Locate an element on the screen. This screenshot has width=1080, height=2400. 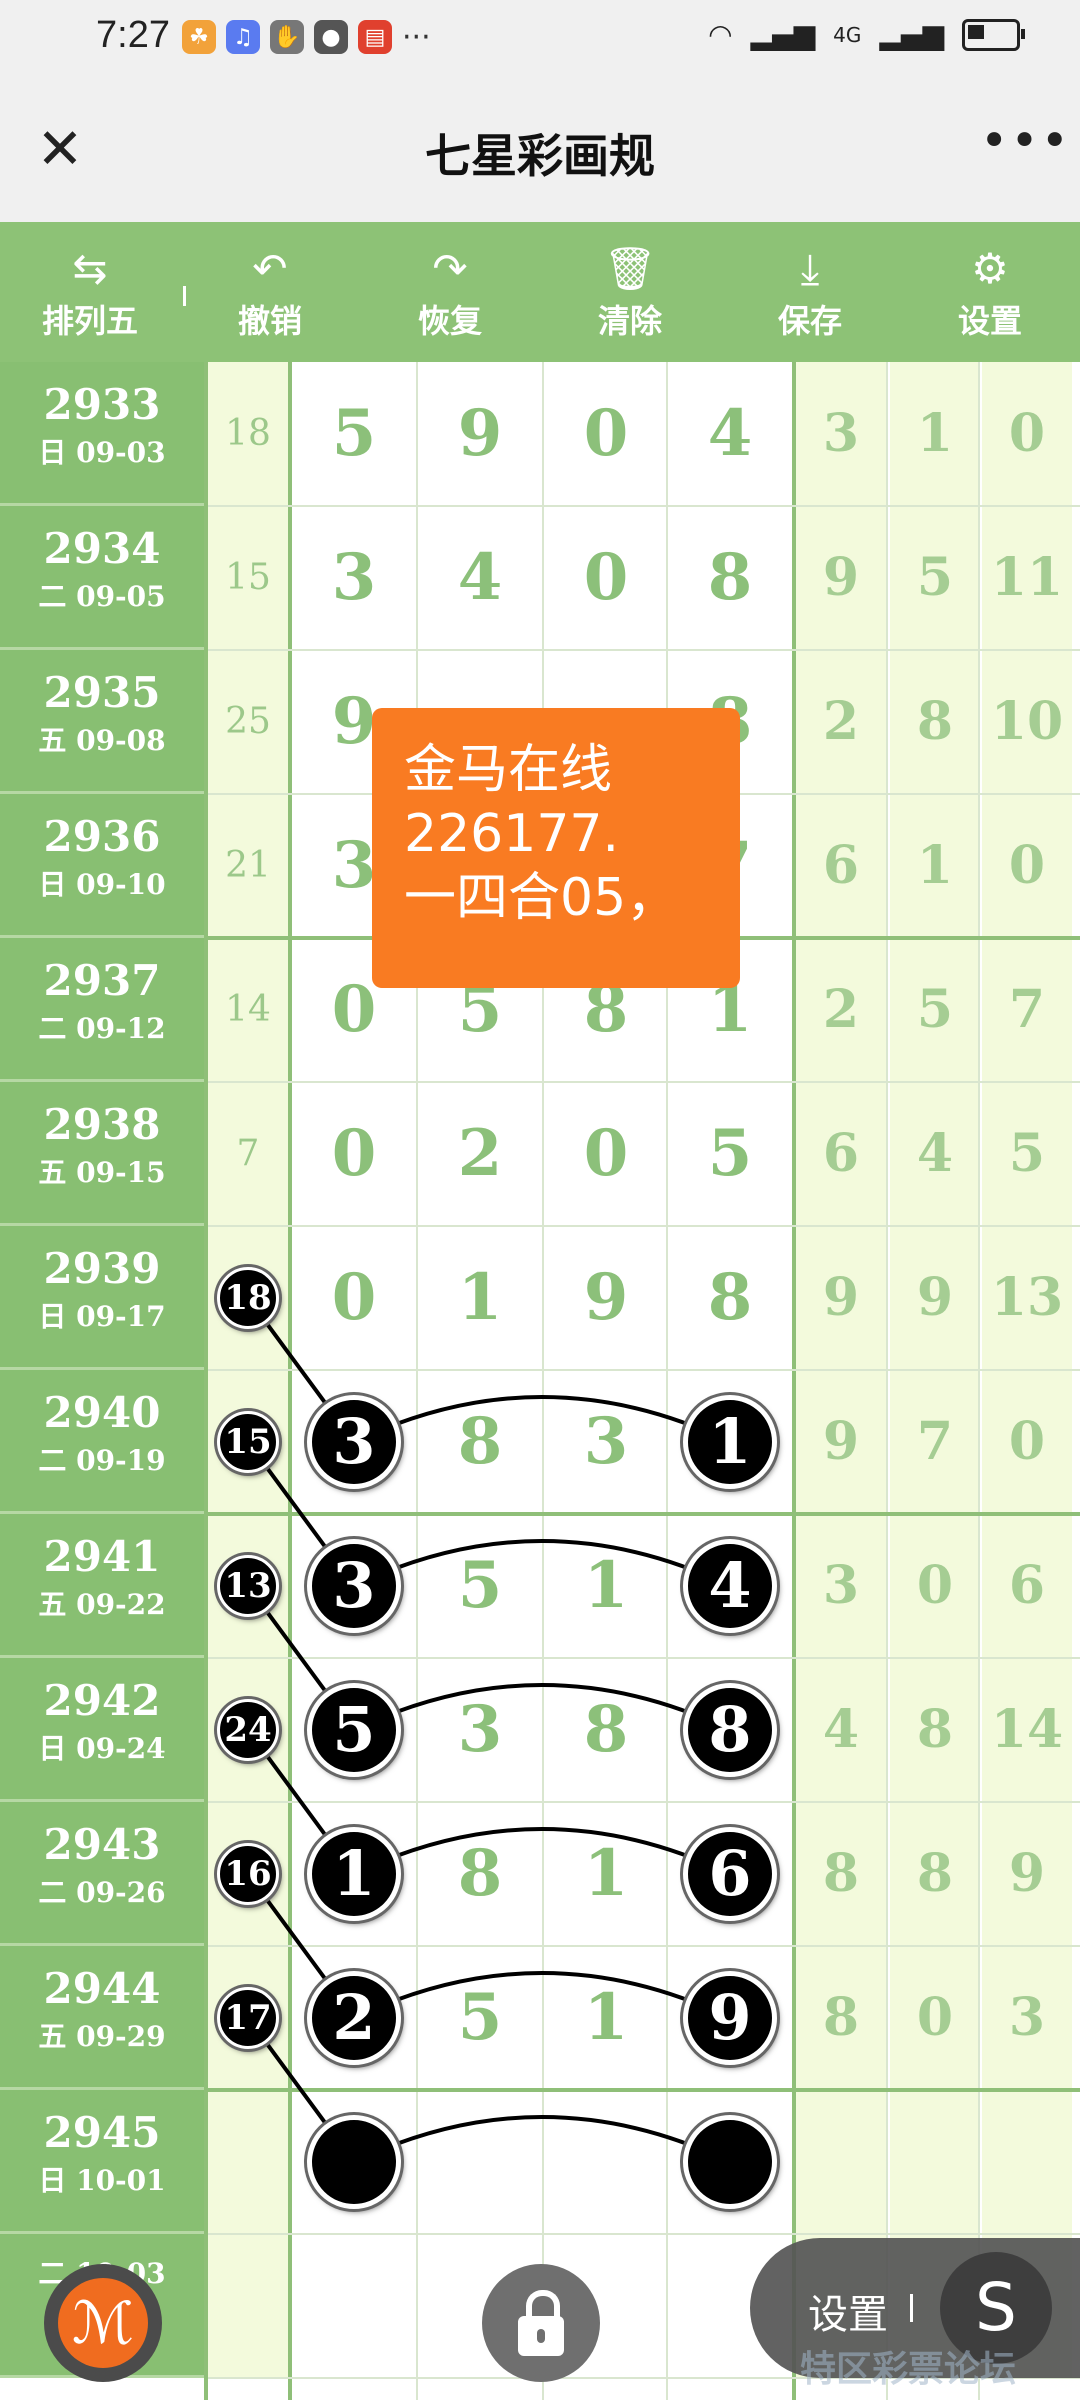
digit-ball-marker: 4 is located at coordinates (730, 1586).